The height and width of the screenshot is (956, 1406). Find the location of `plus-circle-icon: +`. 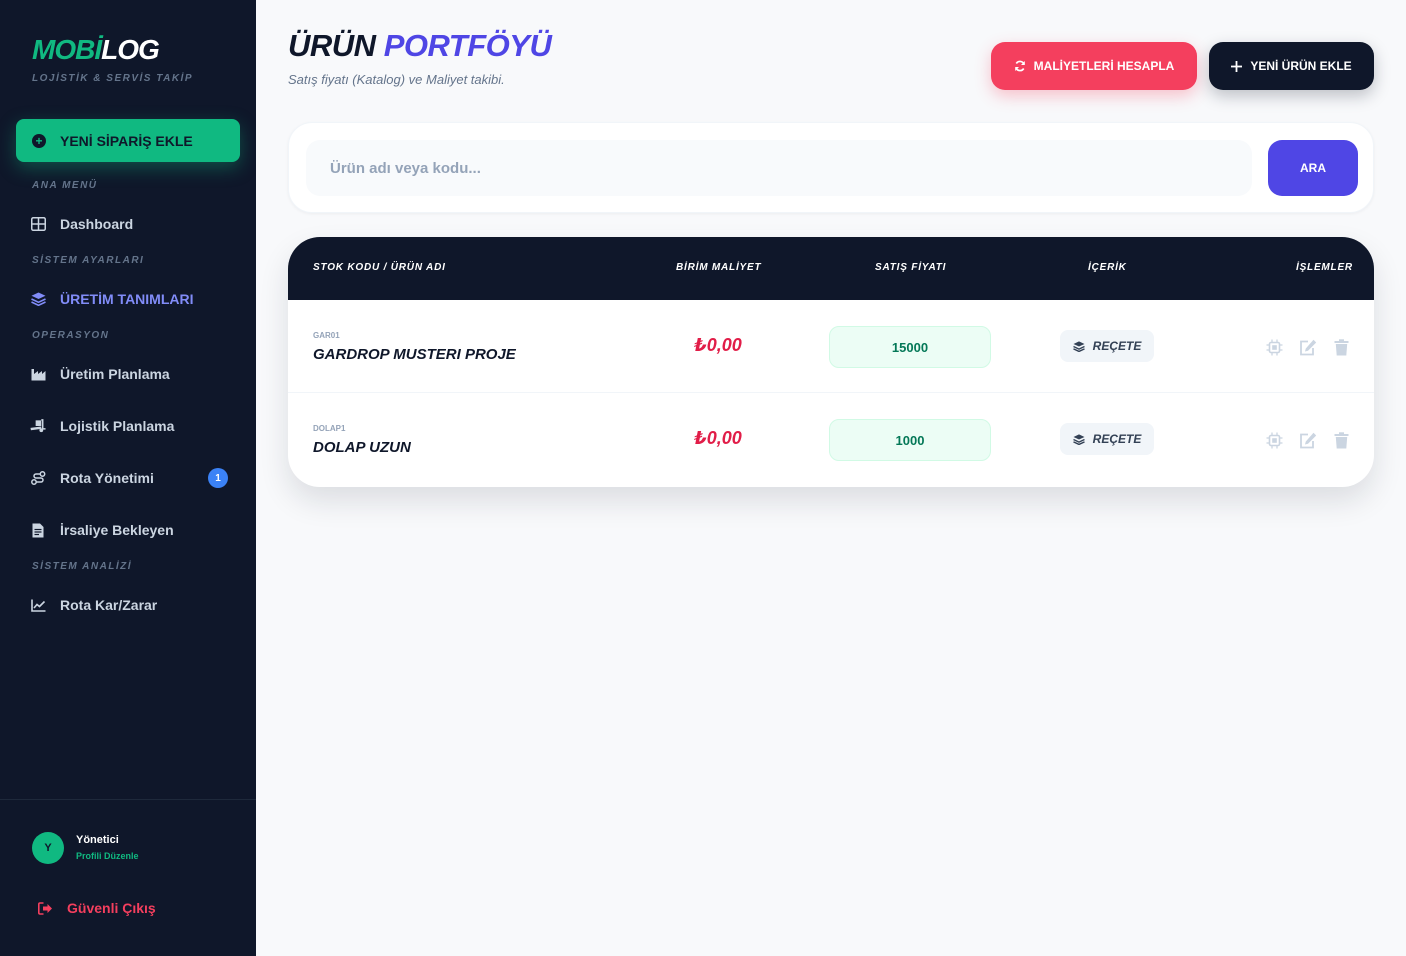

plus-circle-icon: + is located at coordinates (39, 140).